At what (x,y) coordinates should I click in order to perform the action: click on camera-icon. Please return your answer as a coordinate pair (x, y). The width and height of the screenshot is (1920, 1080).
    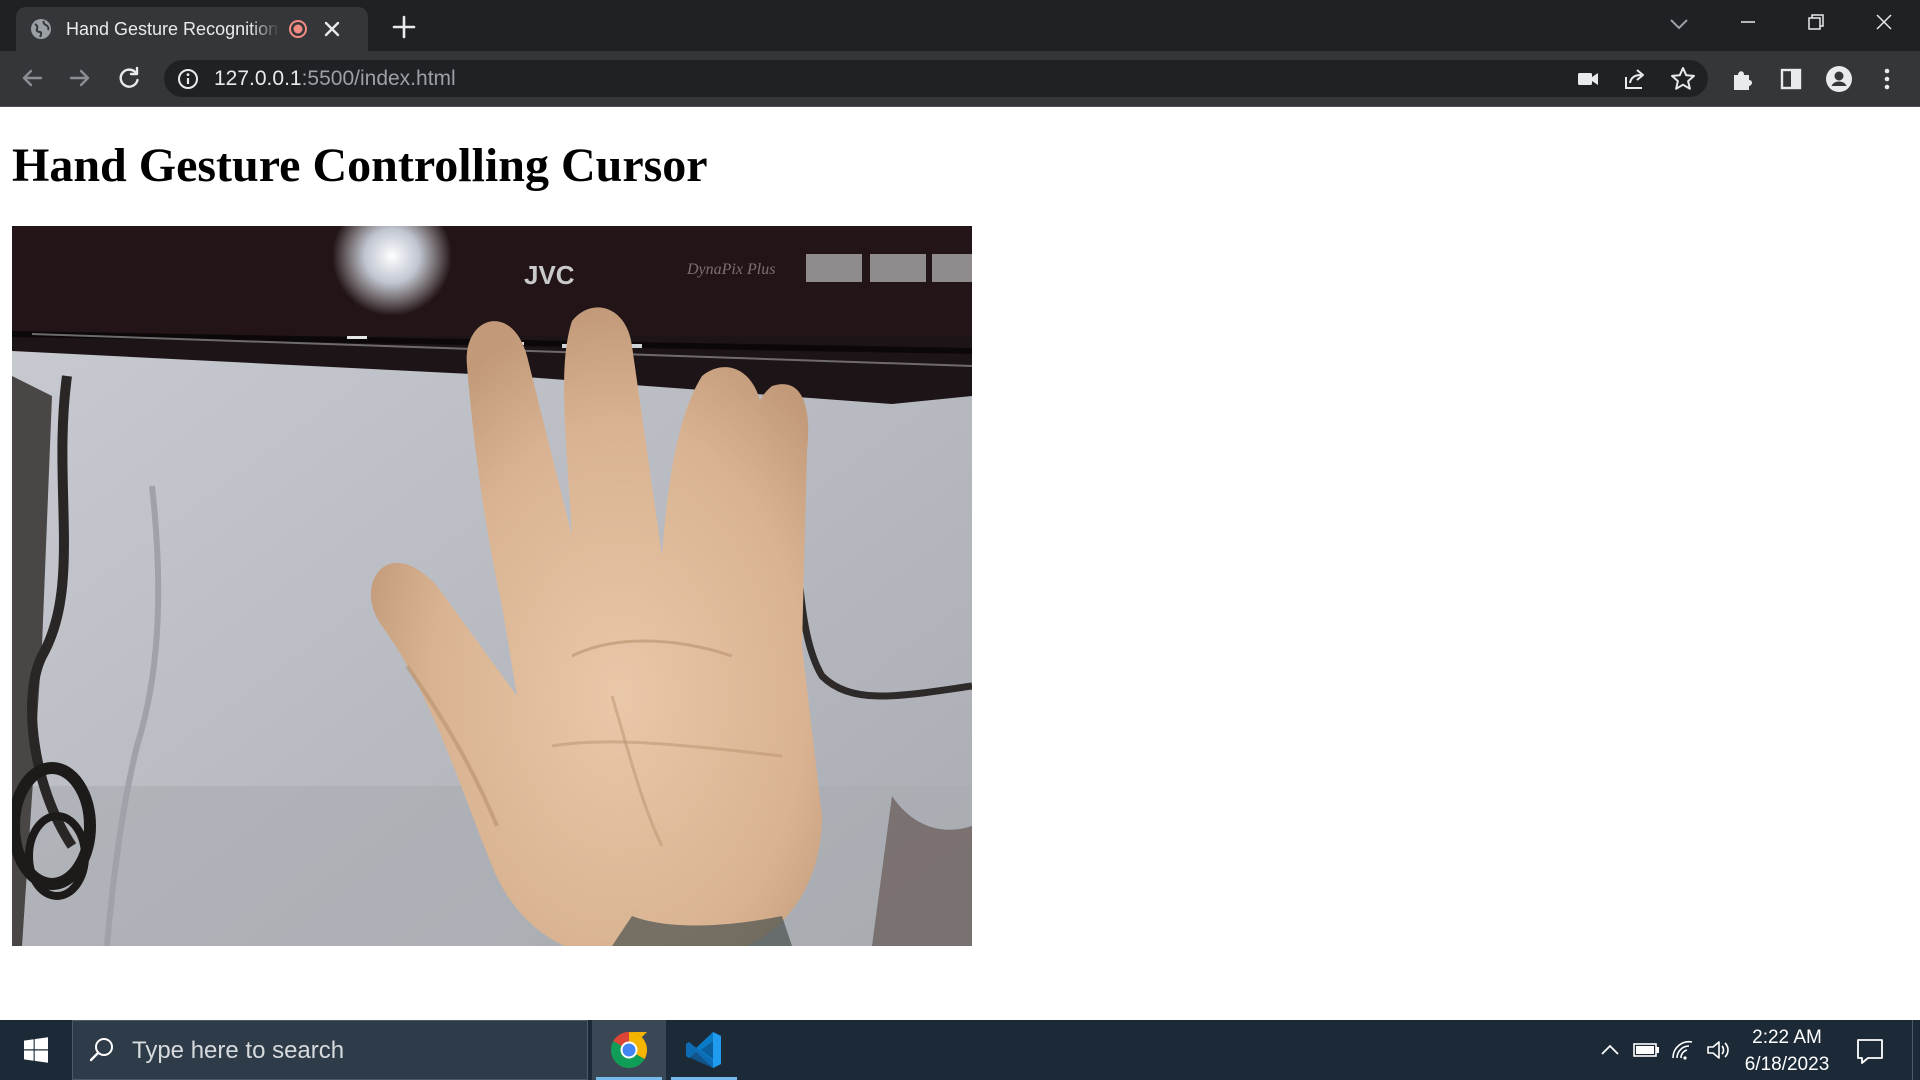
    Looking at the image, I should click on (1588, 79).